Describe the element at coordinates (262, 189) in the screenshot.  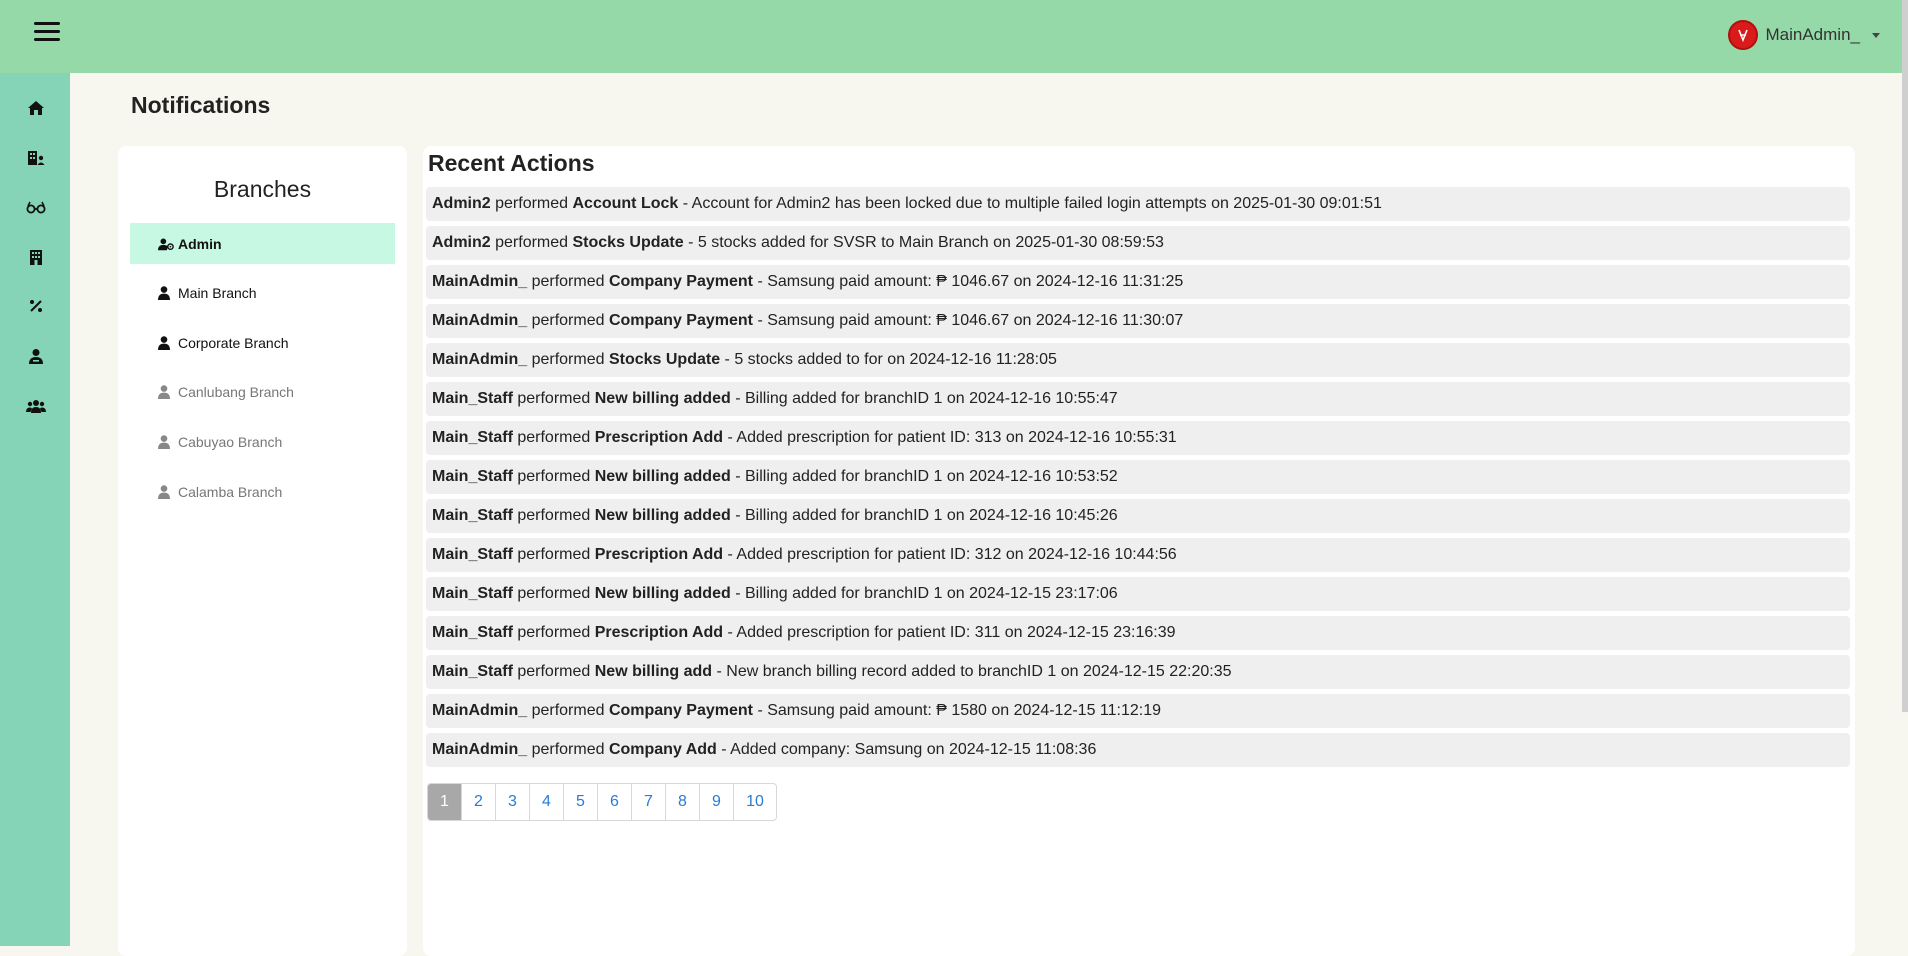
I see `branches-title: Branches` at that location.